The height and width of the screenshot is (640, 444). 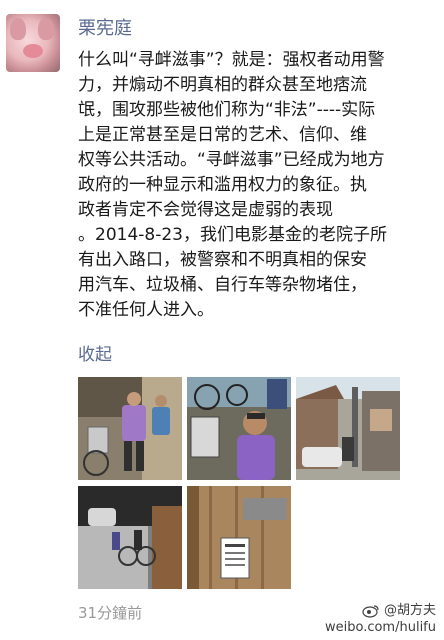 I want to click on watermark-handle-row: @胡方夫, so click(x=380, y=610).